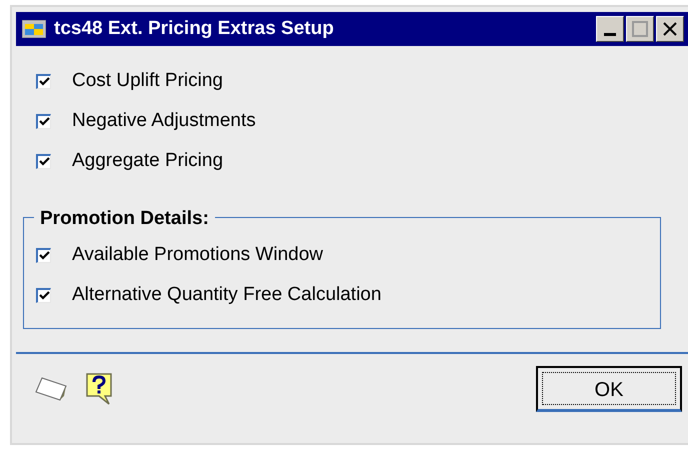 The image size is (688, 450). I want to click on minimize-icon, so click(610, 34).